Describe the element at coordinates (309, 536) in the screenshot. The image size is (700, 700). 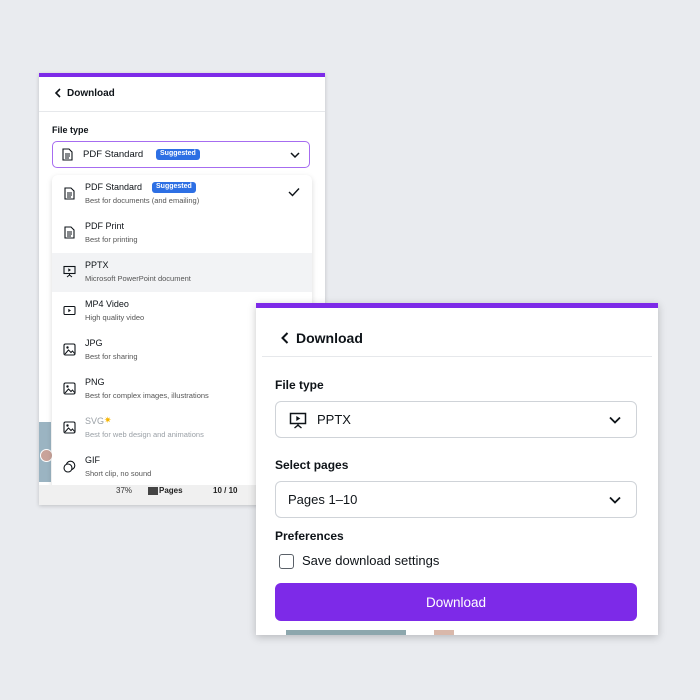
I see `preferences-label: Preferences` at that location.